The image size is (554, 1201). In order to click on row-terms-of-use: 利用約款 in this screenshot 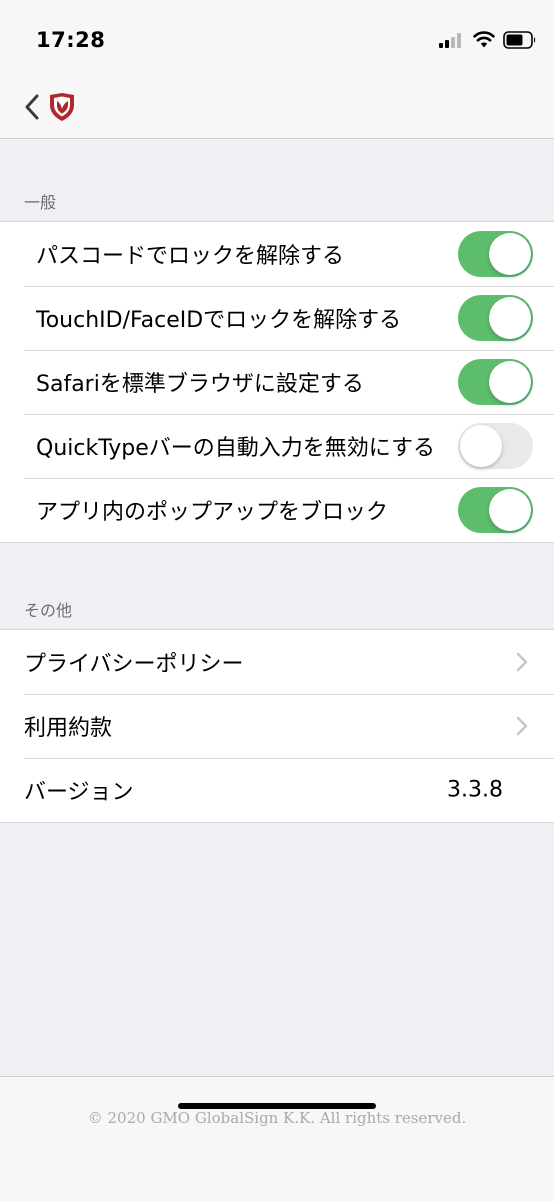, I will do `click(277, 726)`.